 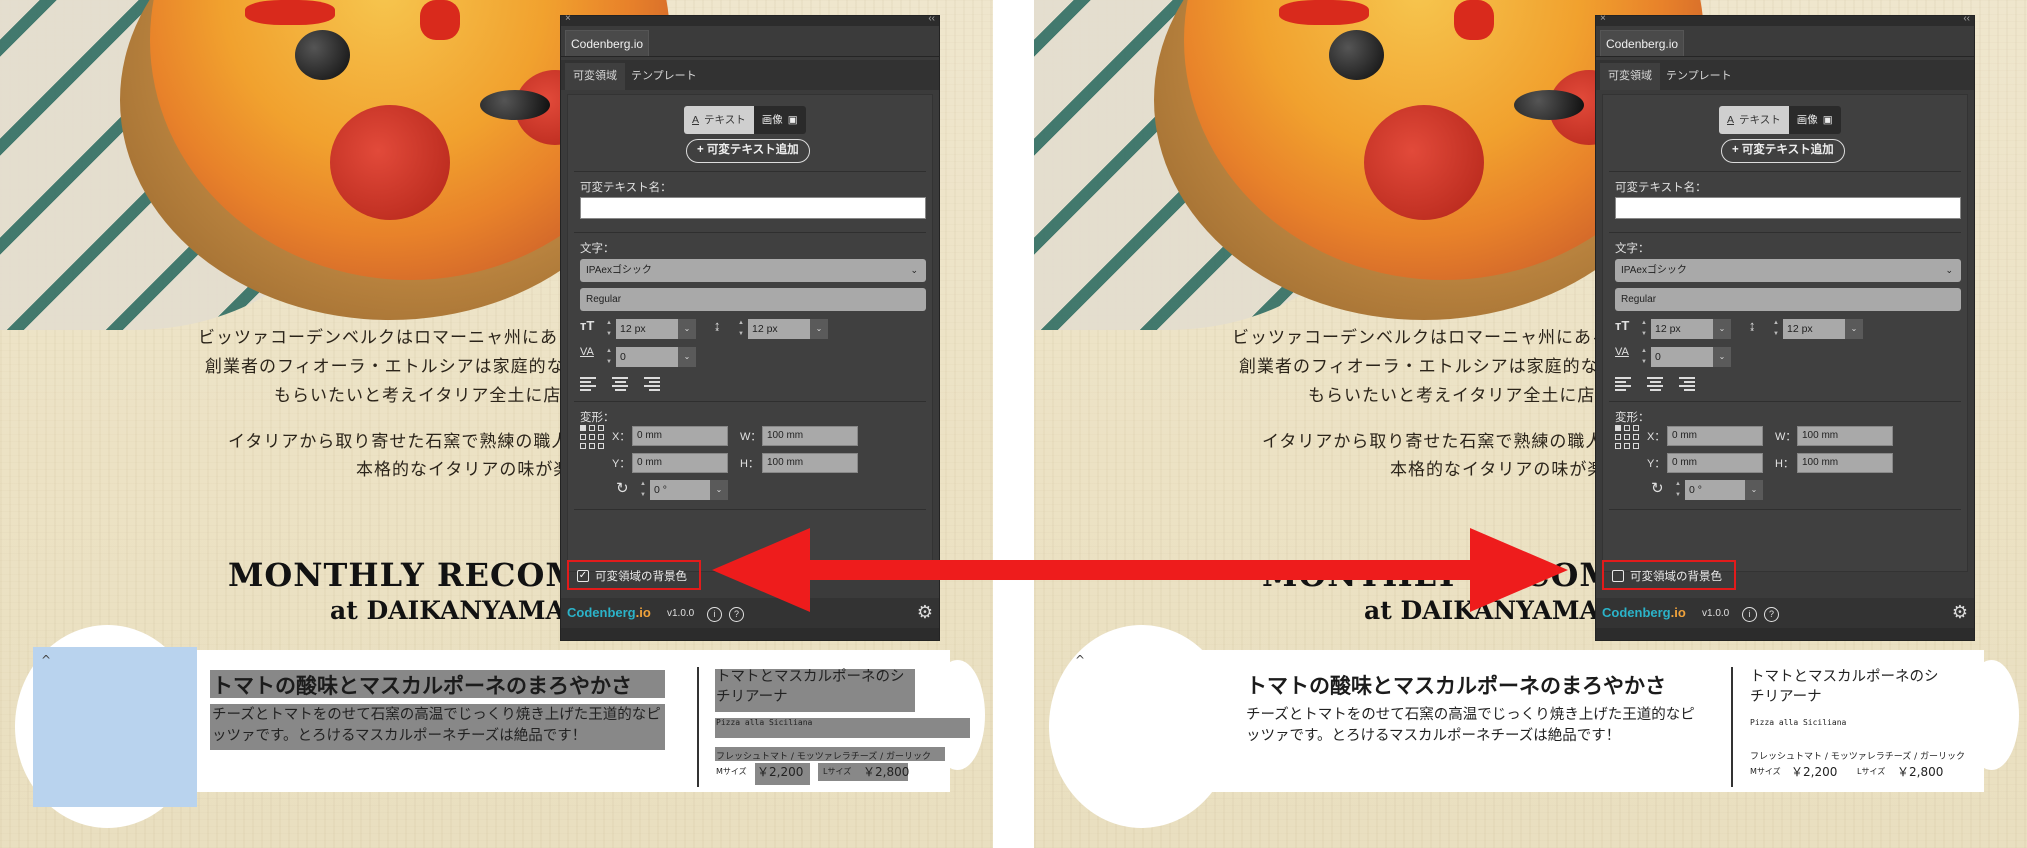 What do you see at coordinates (1814, 772) in the screenshot?
I see `m-price: ￥2,200` at bounding box center [1814, 772].